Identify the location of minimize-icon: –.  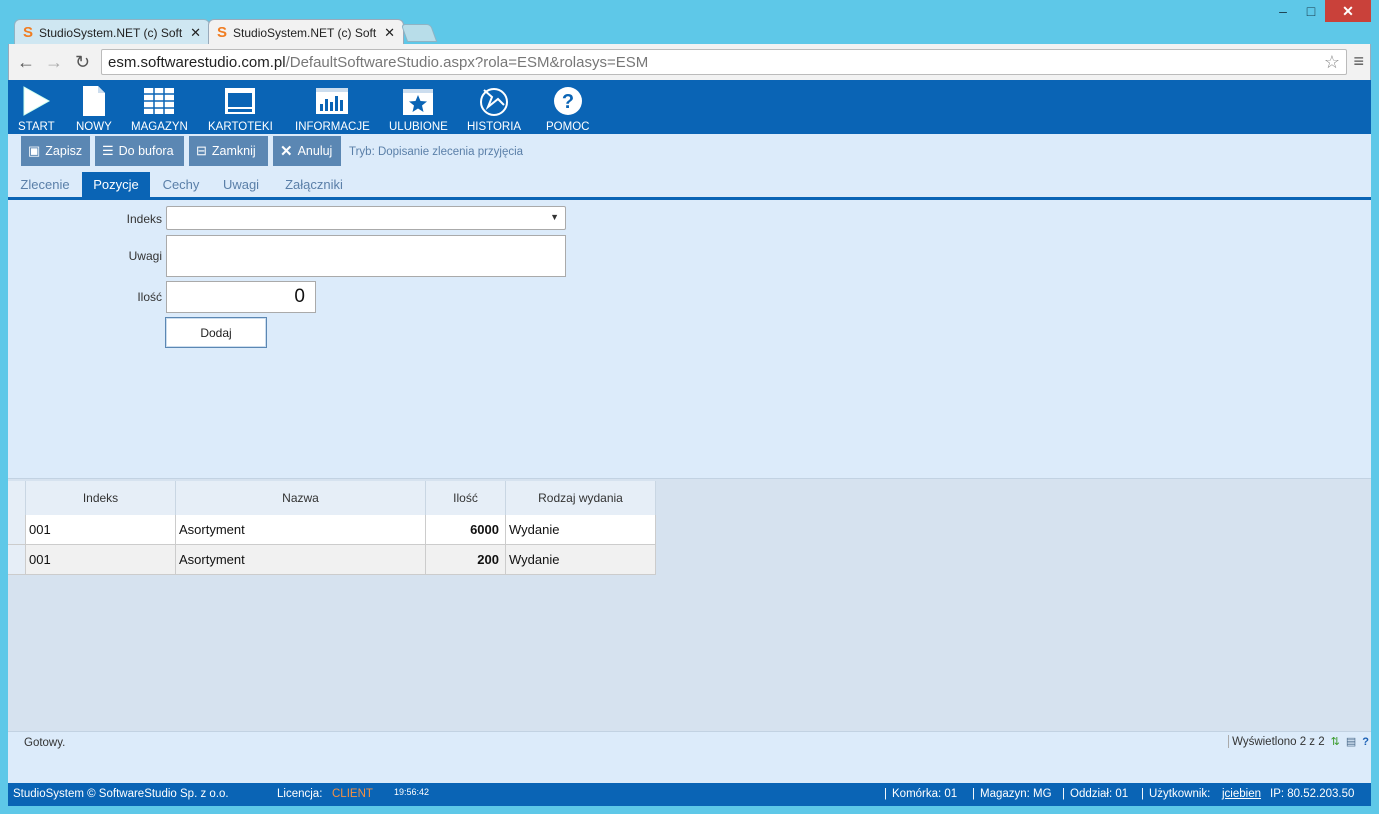
(1283, 11).